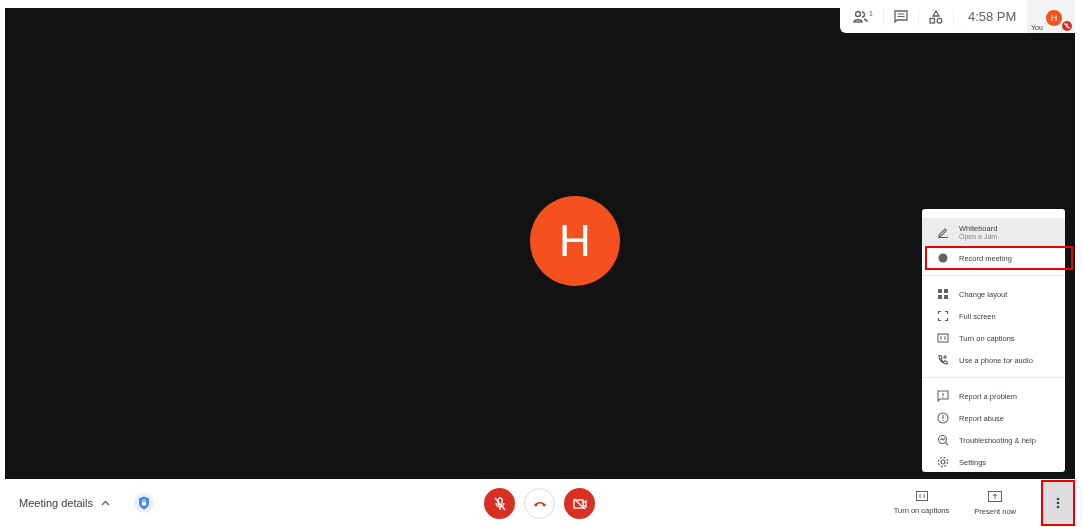 This screenshot has height=527, width=1083. What do you see at coordinates (992, 16) in the screenshot?
I see `clock-time: 4:58 PM` at bounding box center [992, 16].